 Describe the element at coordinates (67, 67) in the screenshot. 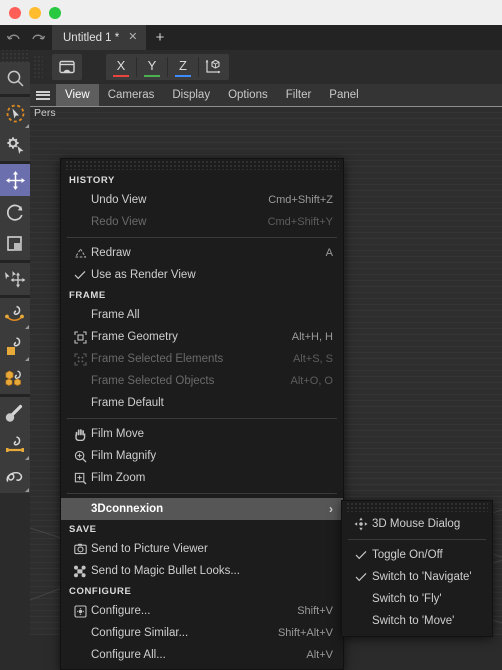

I see `render-view-button` at that location.